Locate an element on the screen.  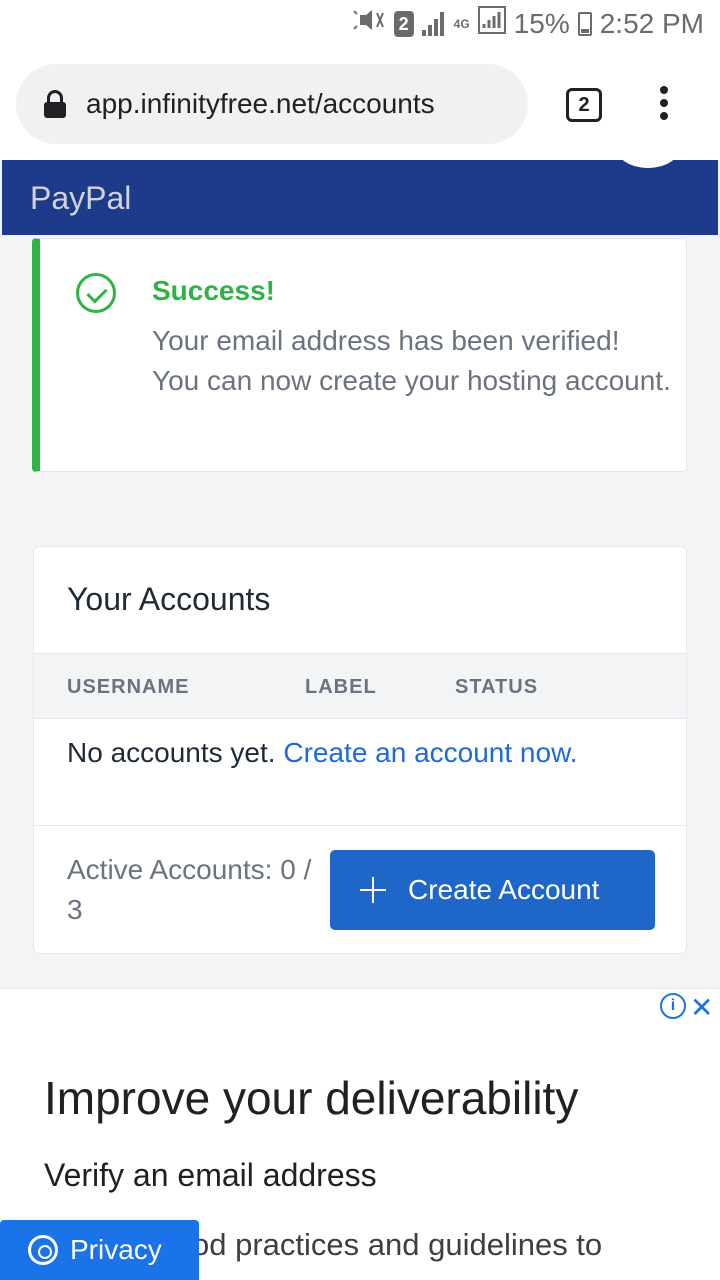
gear-icon is located at coordinates (43, 1250).